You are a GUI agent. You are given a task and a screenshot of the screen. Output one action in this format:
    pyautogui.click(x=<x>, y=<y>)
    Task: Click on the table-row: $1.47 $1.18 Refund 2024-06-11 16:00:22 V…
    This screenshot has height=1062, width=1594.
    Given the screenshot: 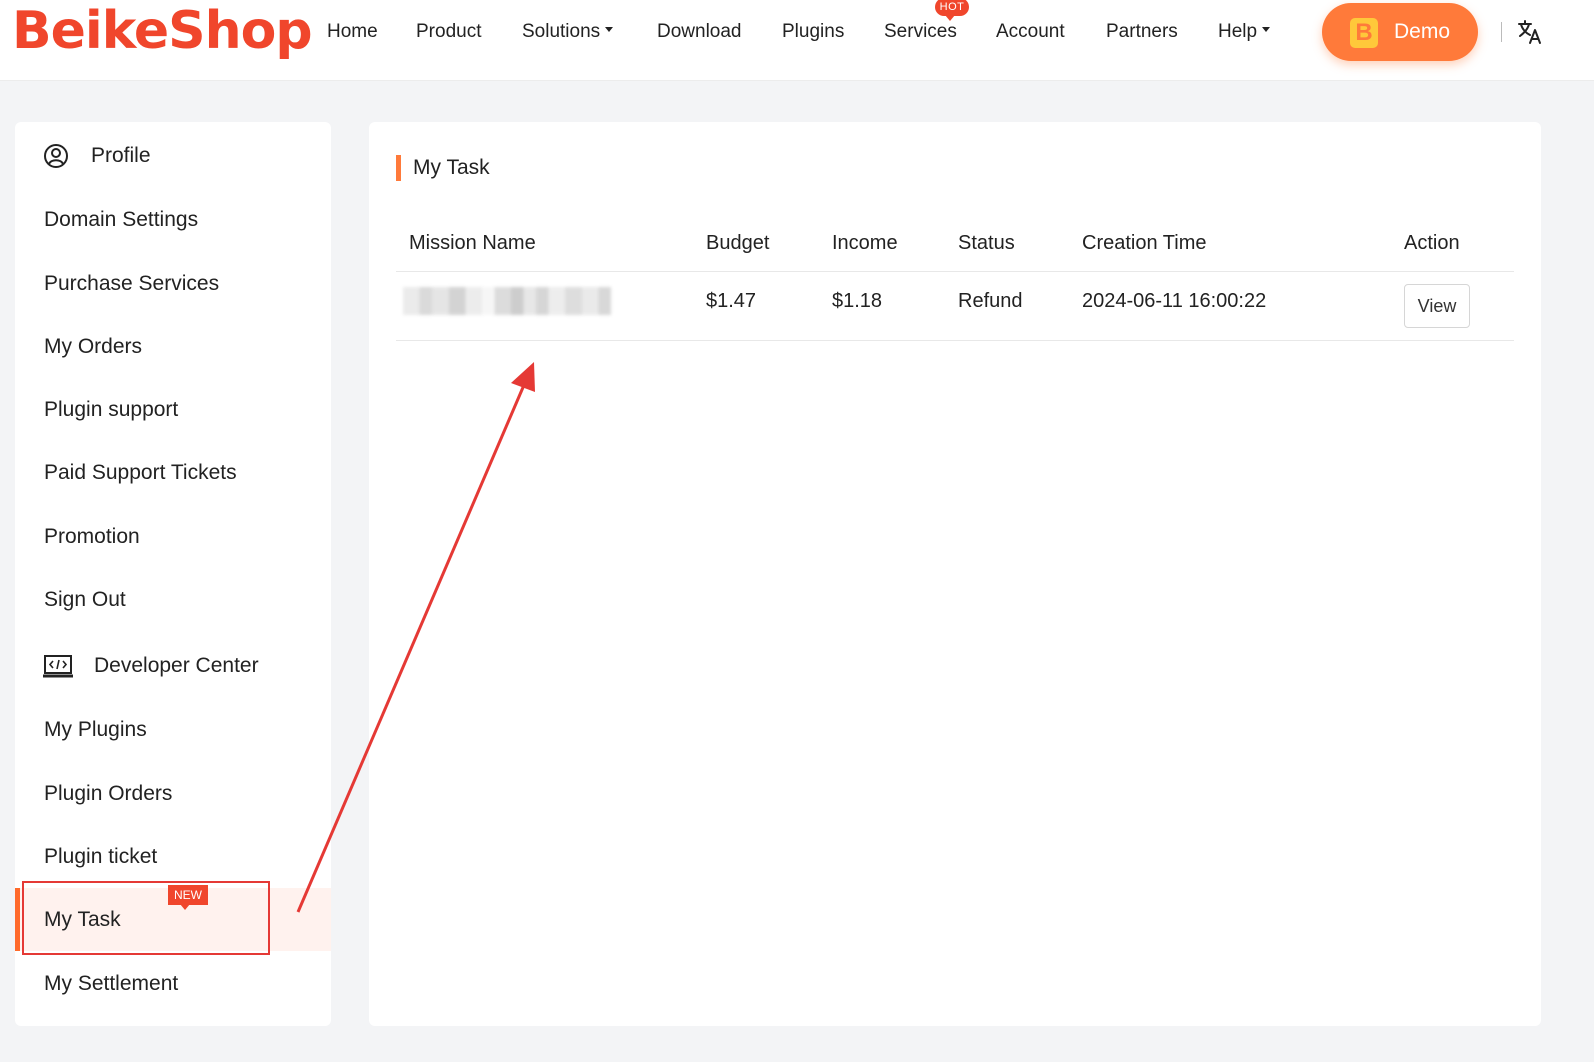 What is the action you would take?
    pyautogui.click(x=955, y=306)
    